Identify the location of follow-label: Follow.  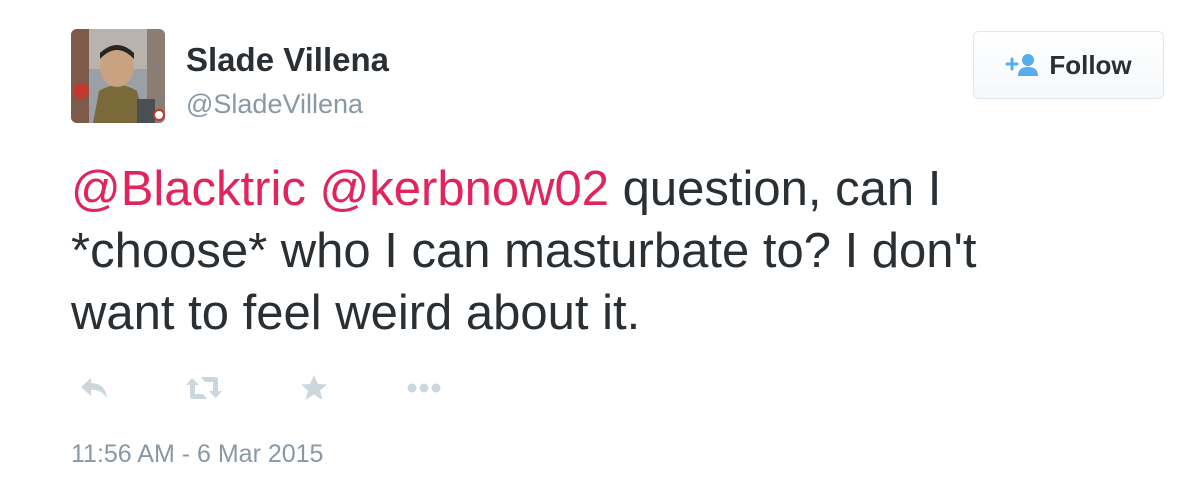
(1090, 64).